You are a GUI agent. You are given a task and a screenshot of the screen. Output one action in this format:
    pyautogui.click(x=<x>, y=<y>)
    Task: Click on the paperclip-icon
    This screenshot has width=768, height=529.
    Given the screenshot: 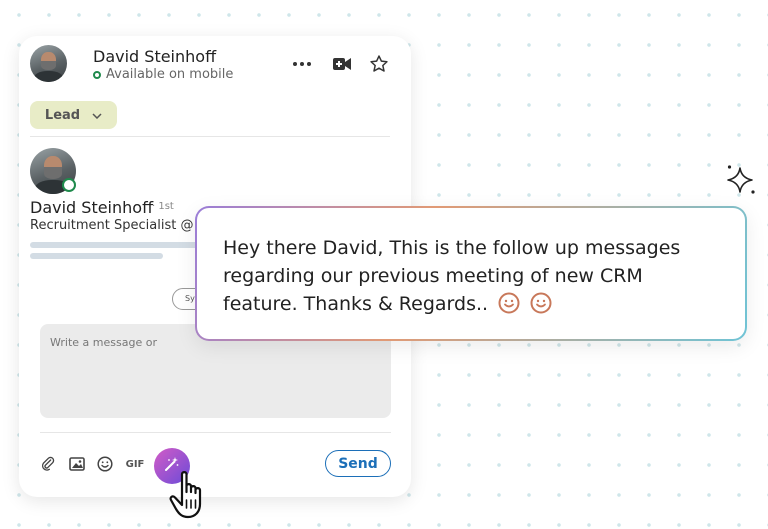 What is the action you would take?
    pyautogui.click(x=48, y=464)
    